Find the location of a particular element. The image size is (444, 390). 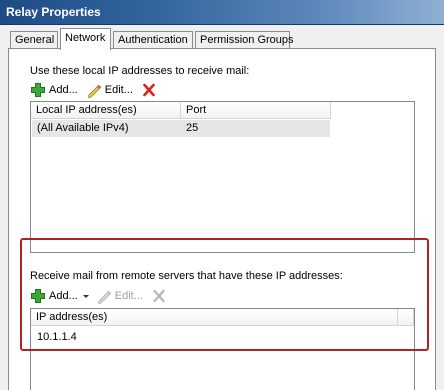

local-ip-cell: (All Available IPv4) is located at coordinates (83, 128).